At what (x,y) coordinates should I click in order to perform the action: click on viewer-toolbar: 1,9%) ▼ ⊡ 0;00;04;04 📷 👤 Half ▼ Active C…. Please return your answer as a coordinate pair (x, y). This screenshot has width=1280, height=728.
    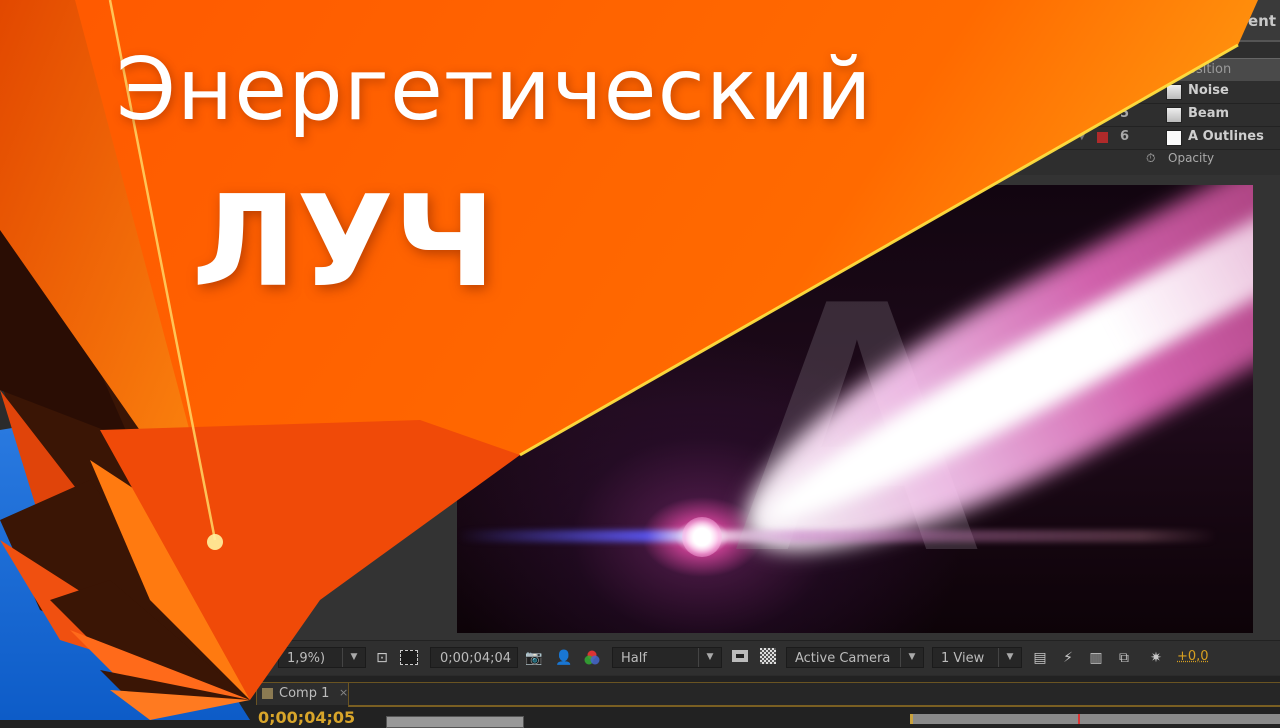
    Looking at the image, I should click on (760, 657).